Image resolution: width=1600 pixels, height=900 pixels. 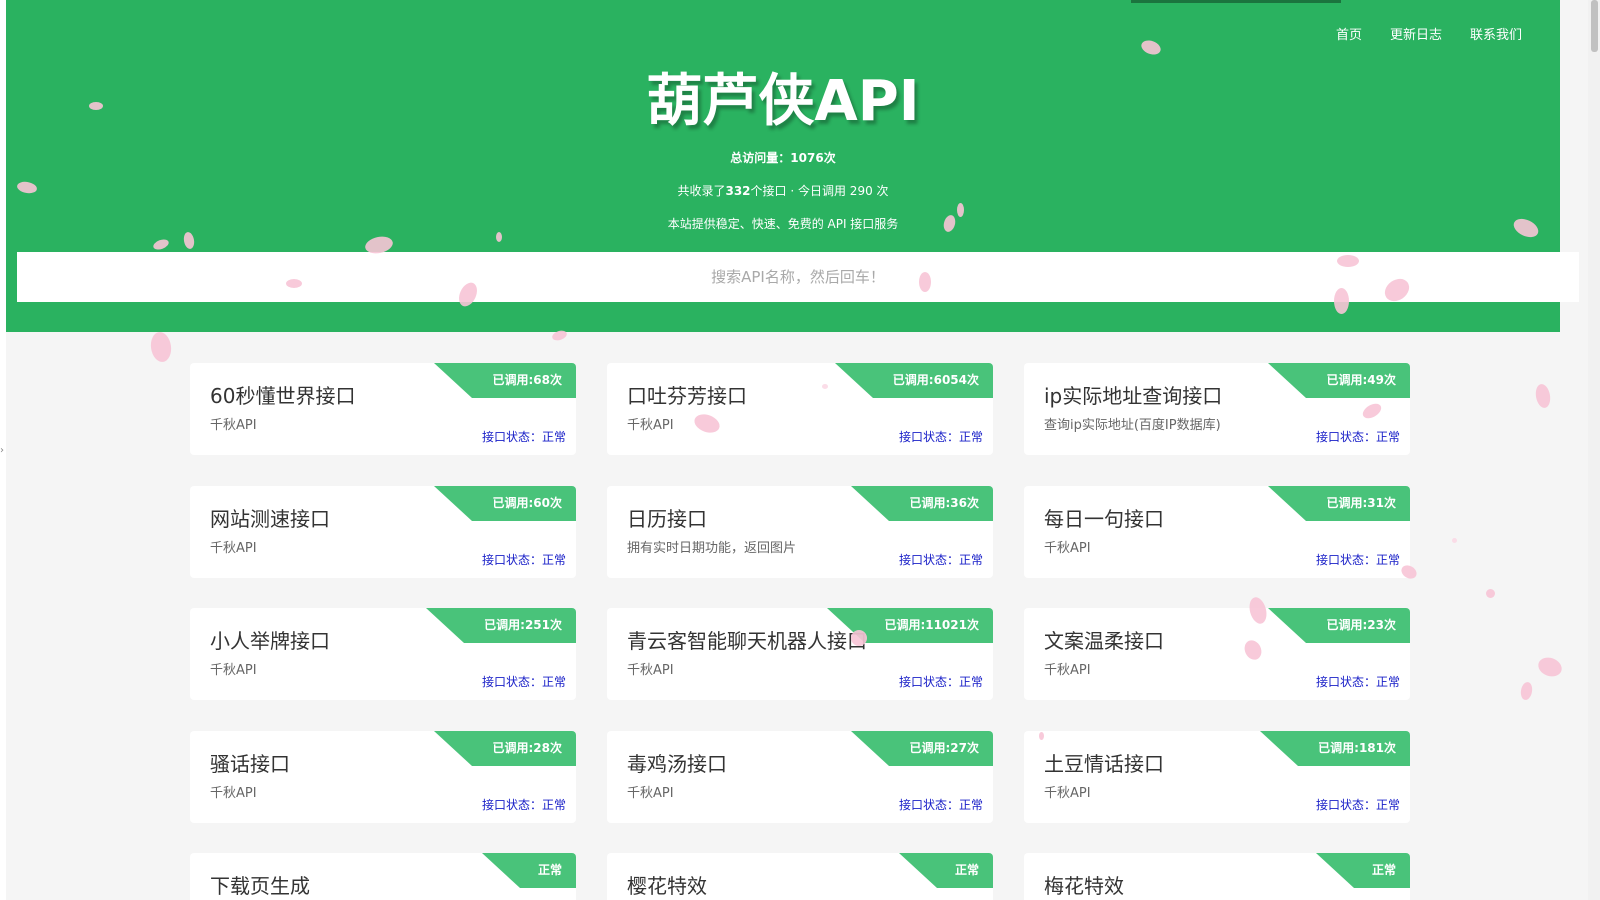 What do you see at coordinates (800, 777) in the screenshot?
I see `api-card: 已调用:27次 毒鸡汤接口 千秋API 接口状态：正常` at bounding box center [800, 777].